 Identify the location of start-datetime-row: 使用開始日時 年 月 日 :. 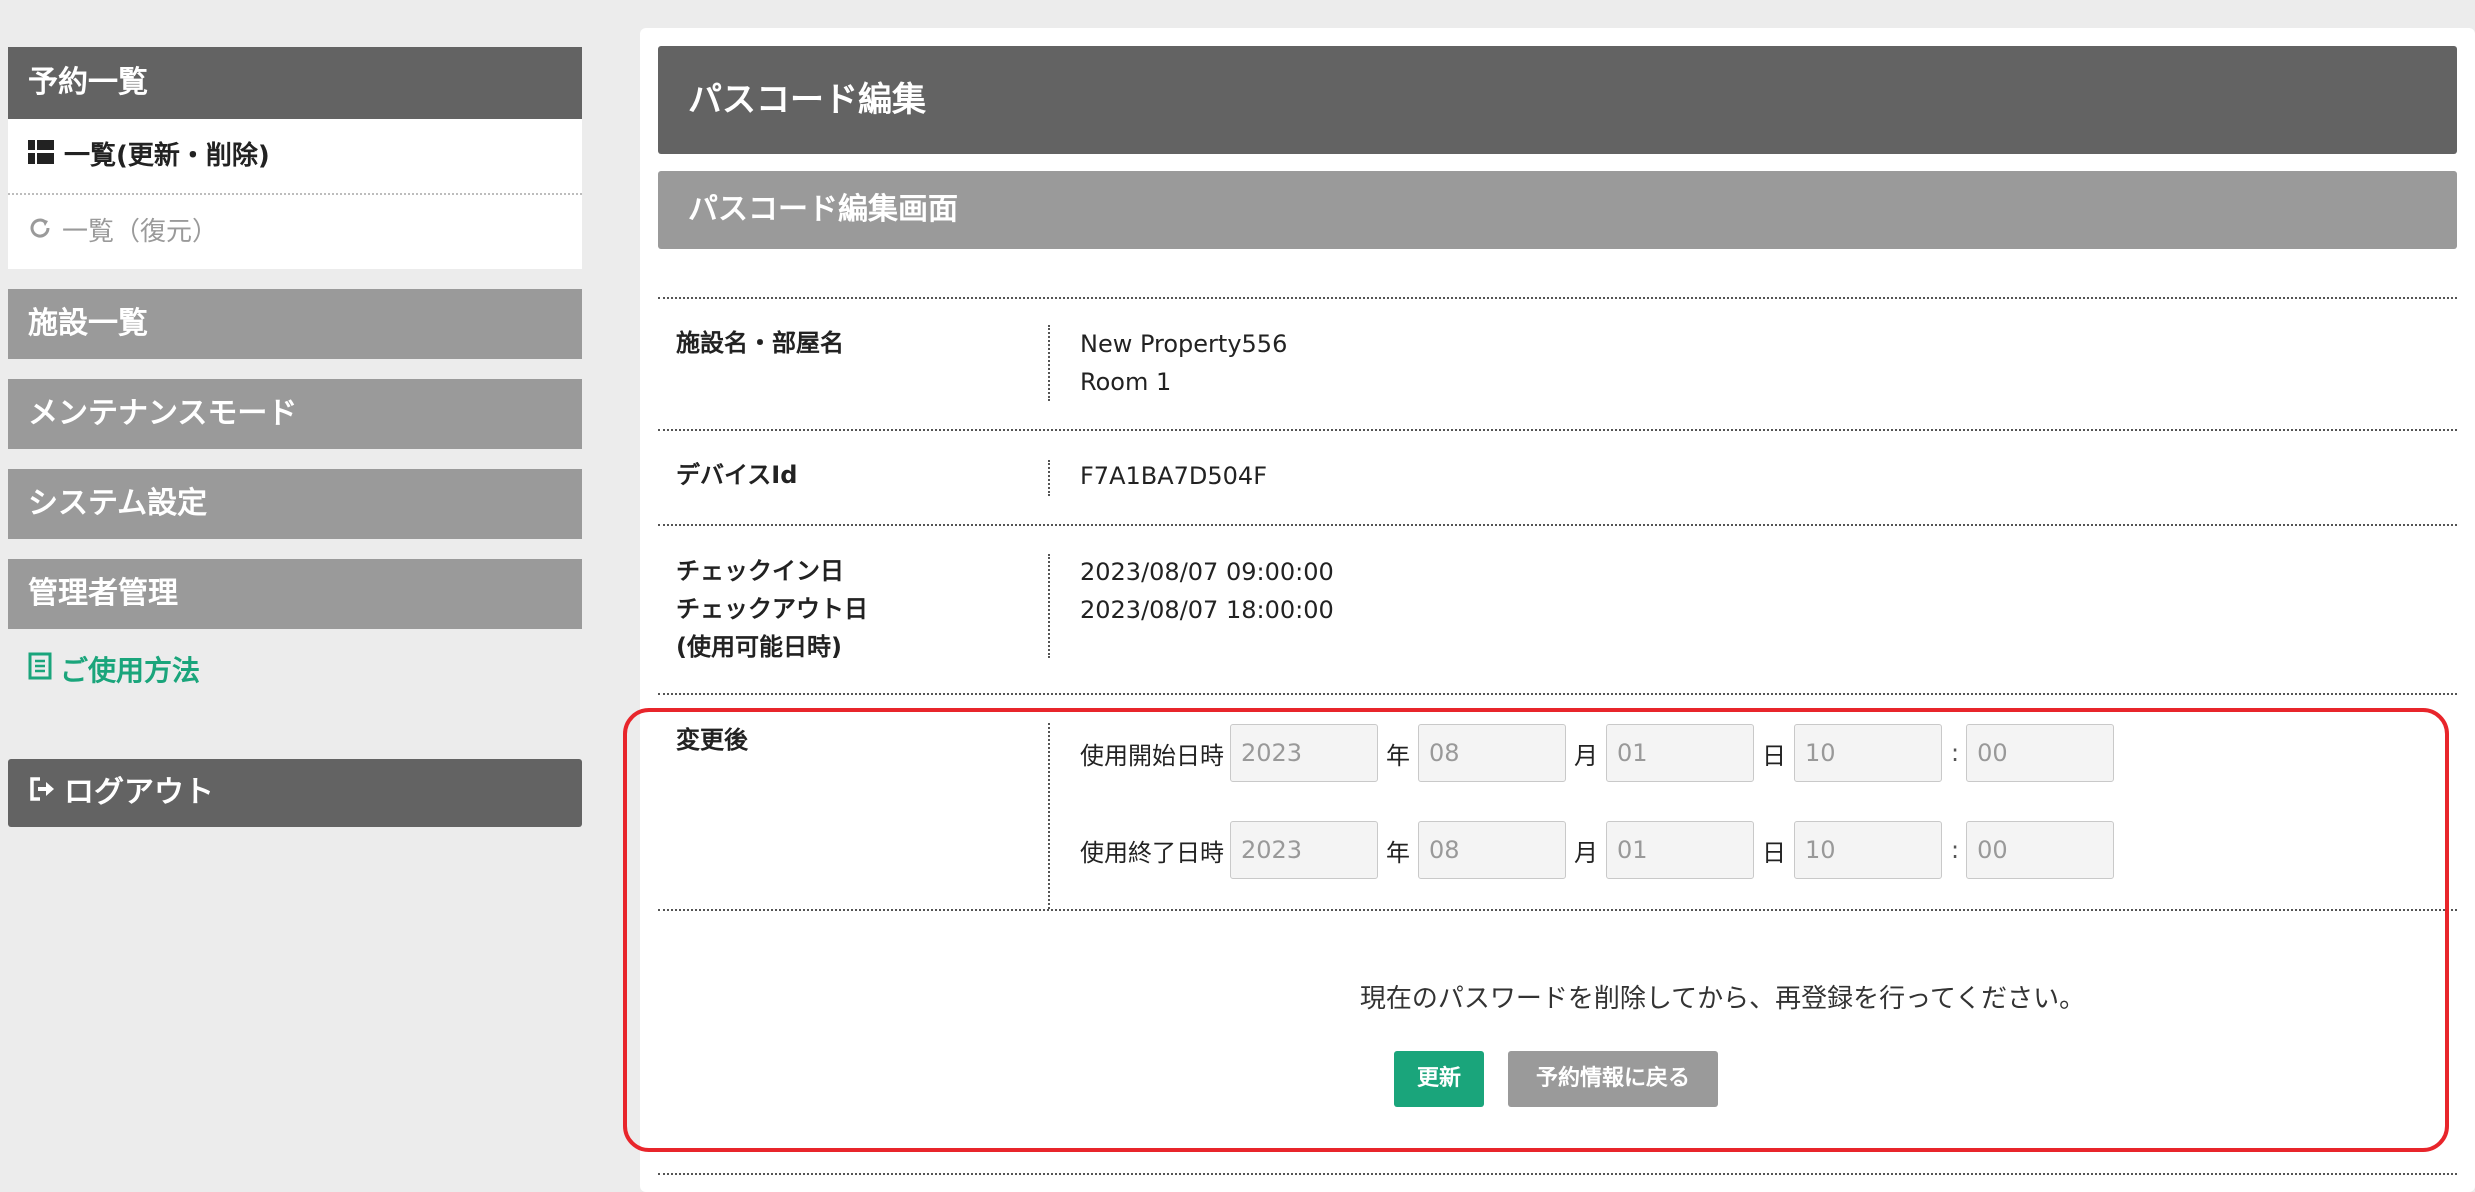
(1597, 753).